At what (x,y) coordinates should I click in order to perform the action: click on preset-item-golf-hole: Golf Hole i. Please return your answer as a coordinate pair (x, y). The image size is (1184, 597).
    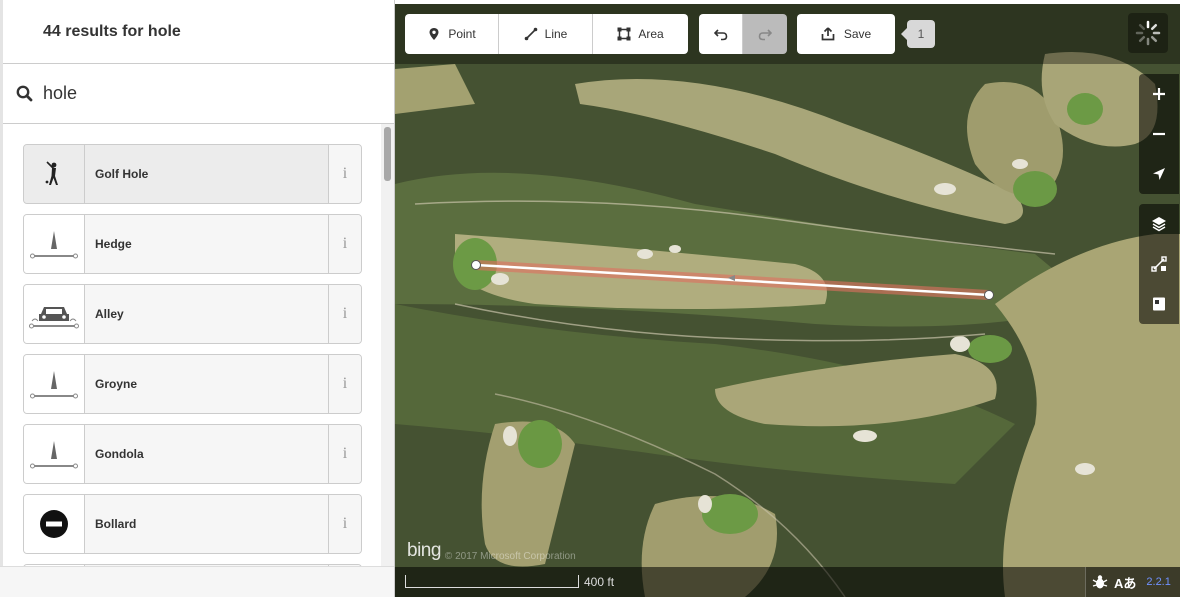
    Looking at the image, I should click on (192, 174).